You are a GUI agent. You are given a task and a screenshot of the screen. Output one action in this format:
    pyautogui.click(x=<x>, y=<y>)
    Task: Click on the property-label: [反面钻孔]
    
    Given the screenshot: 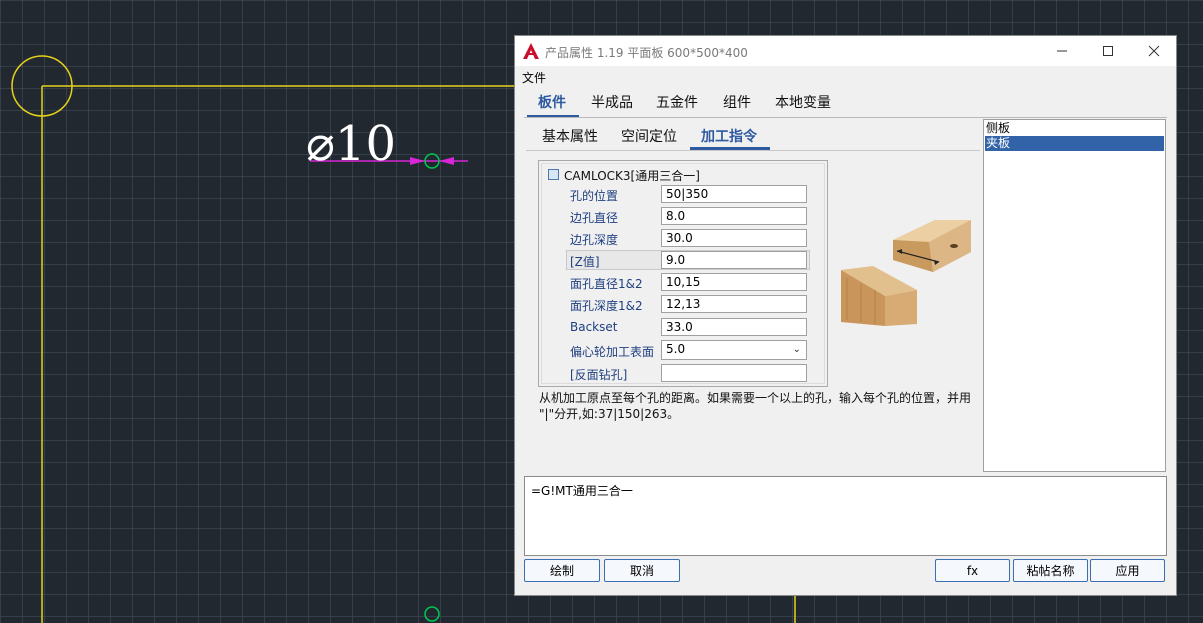 What is the action you would take?
    pyautogui.click(x=599, y=375)
    